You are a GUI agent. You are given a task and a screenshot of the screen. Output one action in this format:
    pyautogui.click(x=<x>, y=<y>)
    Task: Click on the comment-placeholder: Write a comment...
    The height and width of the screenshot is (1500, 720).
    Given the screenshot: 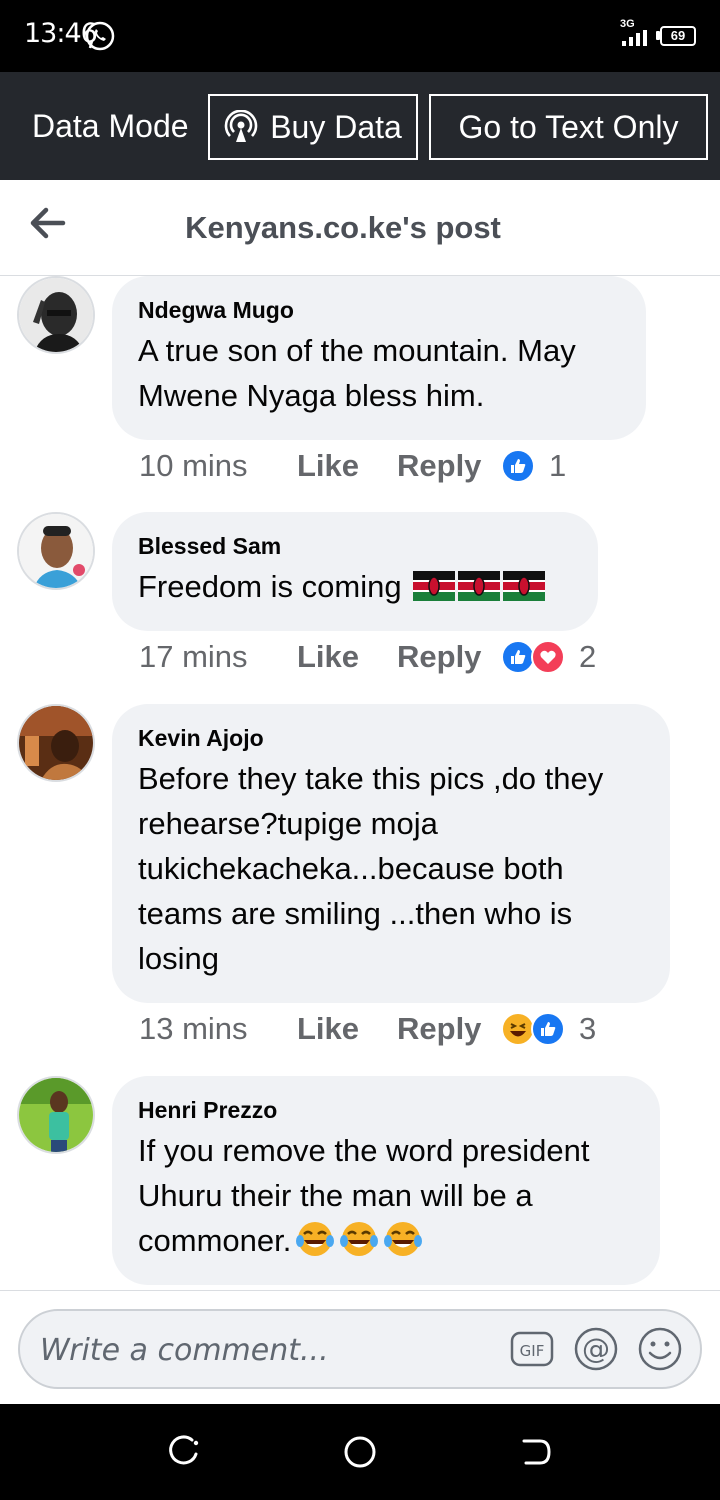 What is the action you would take?
    pyautogui.click(x=184, y=1350)
    